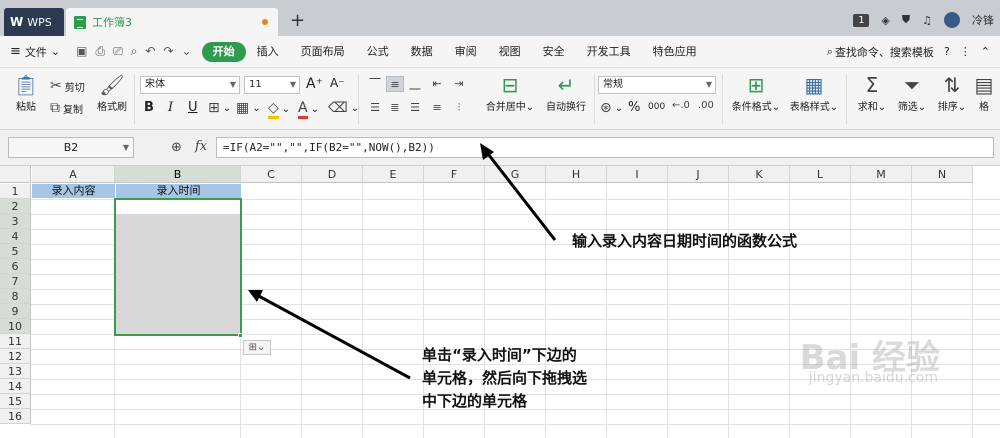  What do you see at coordinates (134, 51) in the screenshot?
I see `print-preview-icon: ⌕` at bounding box center [134, 51].